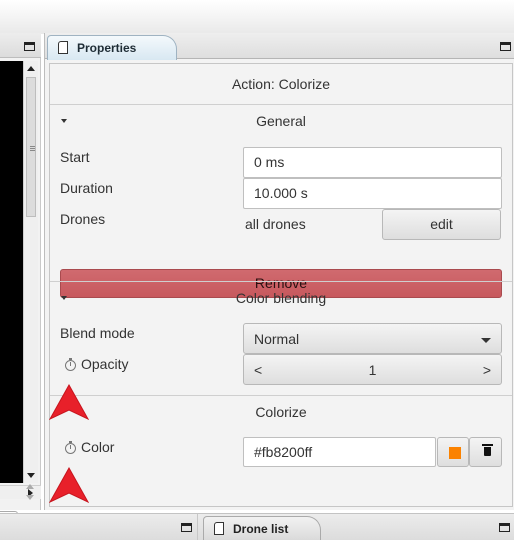 The image size is (514, 540). I want to click on blend-mode-label: Blend mode, so click(97, 333).